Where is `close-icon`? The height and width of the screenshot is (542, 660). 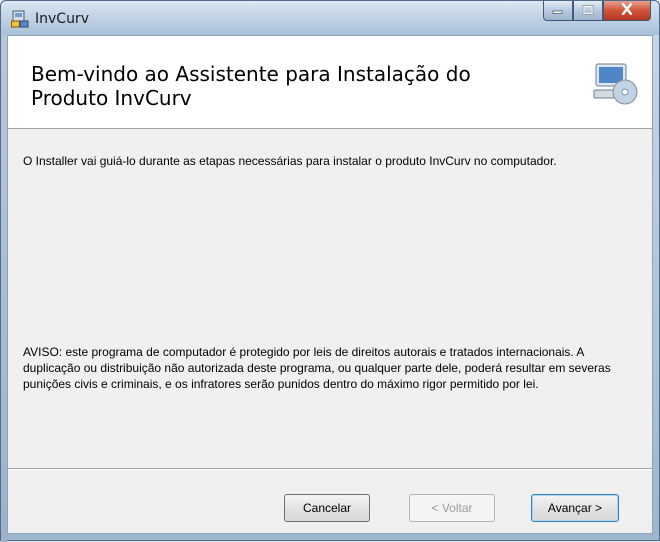
close-icon is located at coordinates (627, 11).